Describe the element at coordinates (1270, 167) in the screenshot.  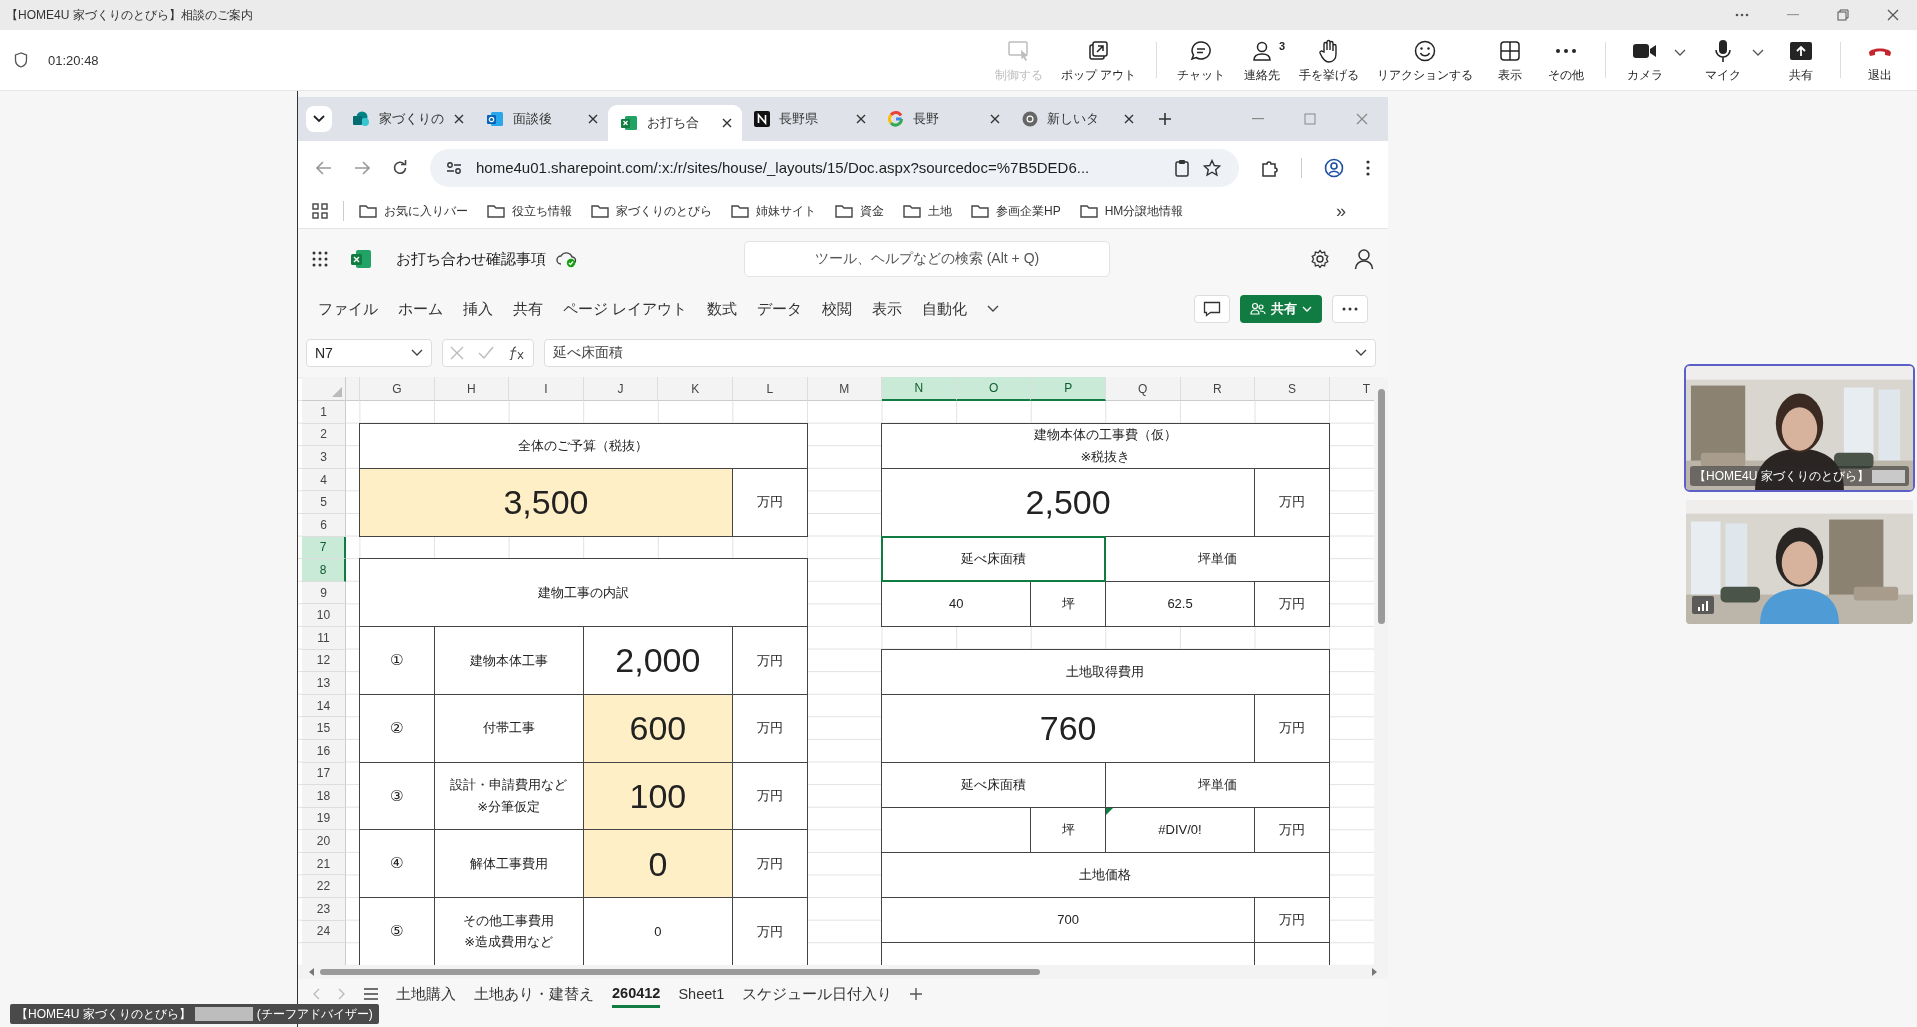
I see `puzzle-icon` at that location.